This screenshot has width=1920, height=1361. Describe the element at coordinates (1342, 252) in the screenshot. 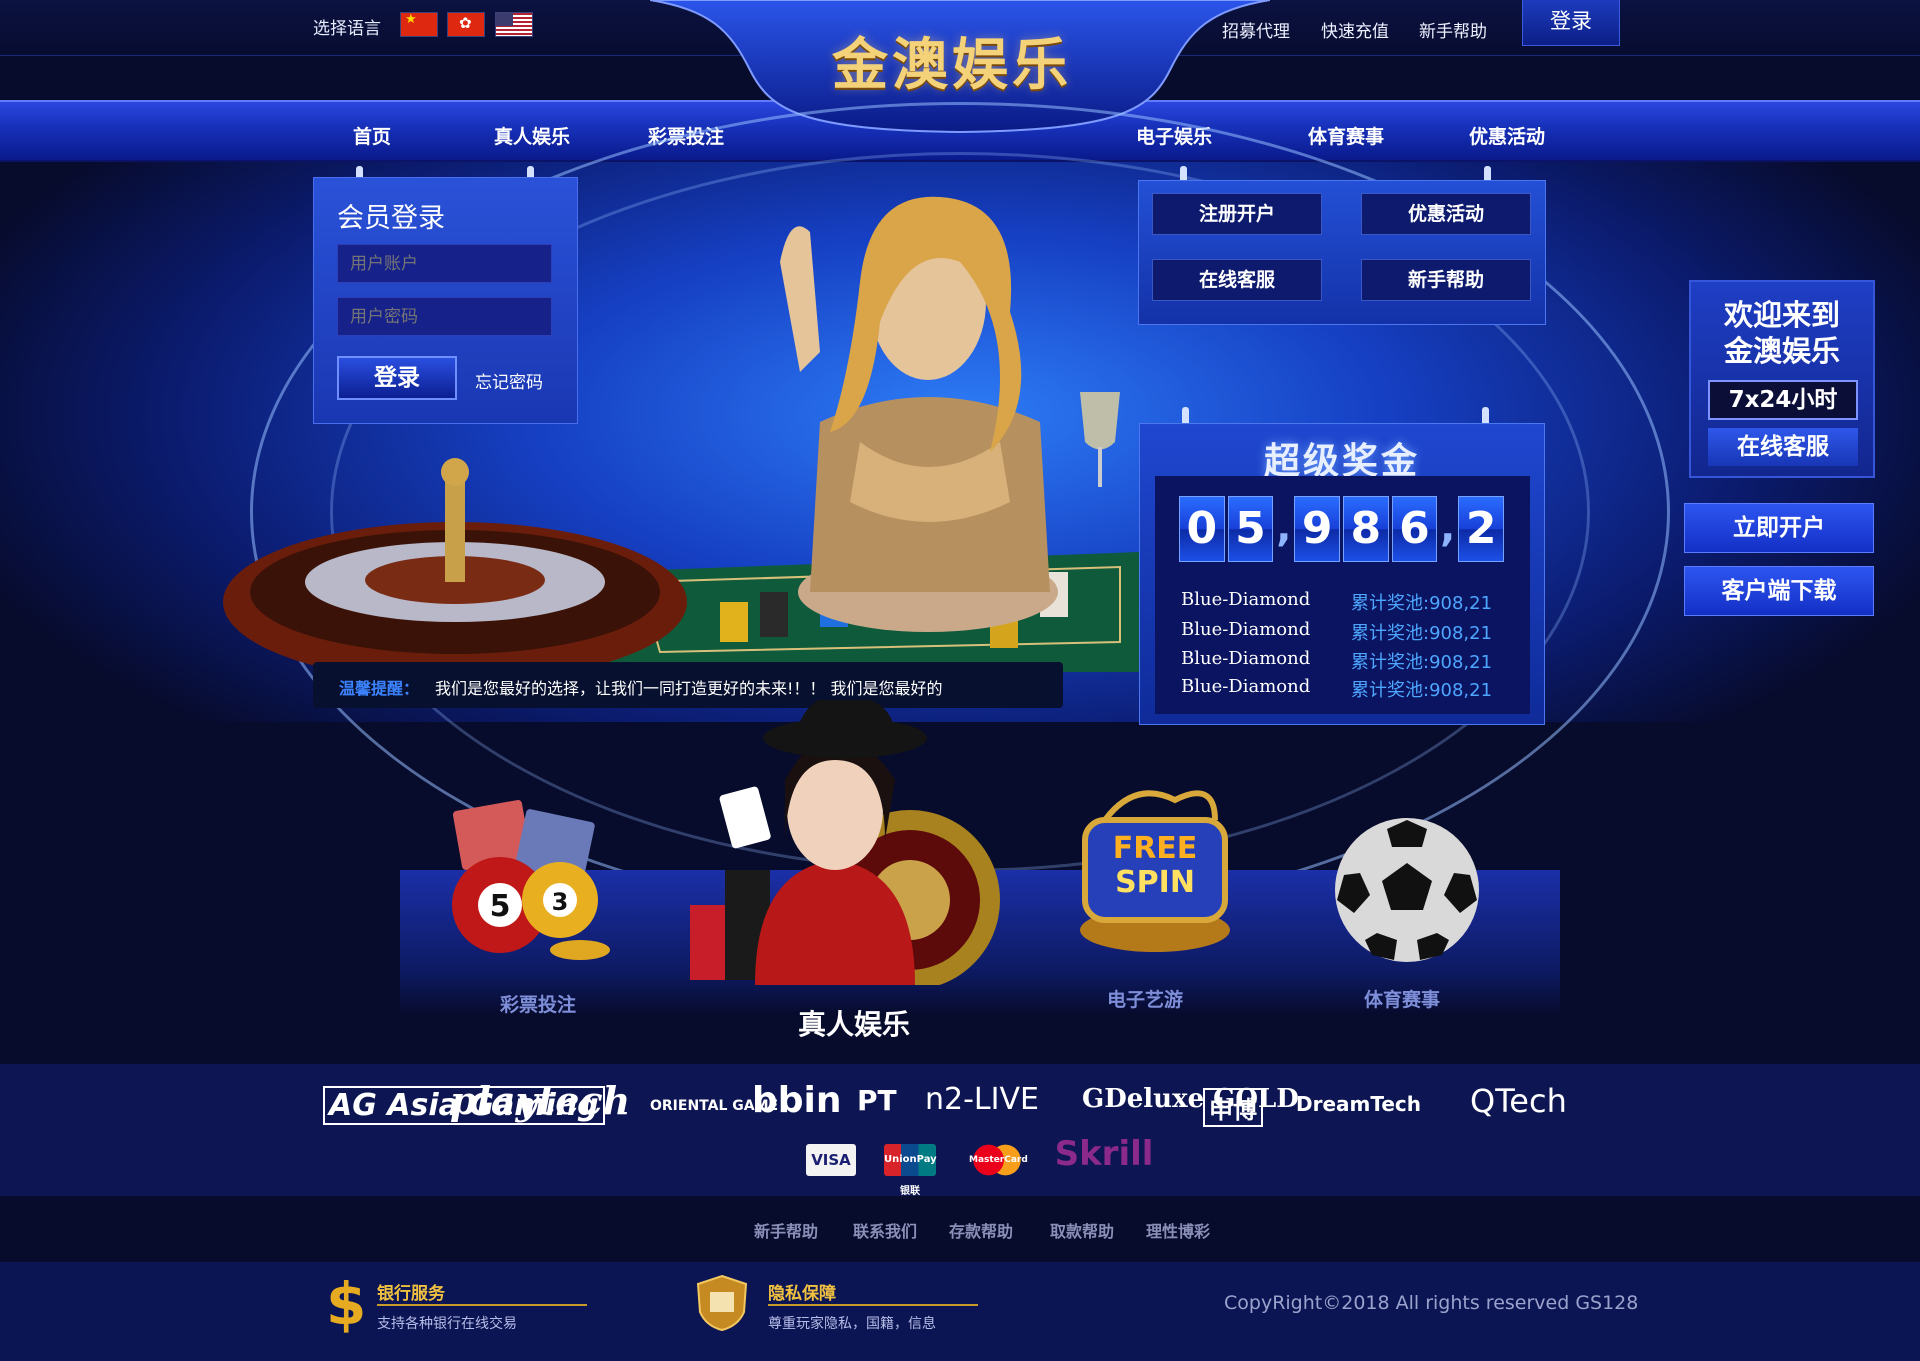

I see `quick-actions-panel: 注册开户 优惠活动 在线客服 新手帮助` at that location.